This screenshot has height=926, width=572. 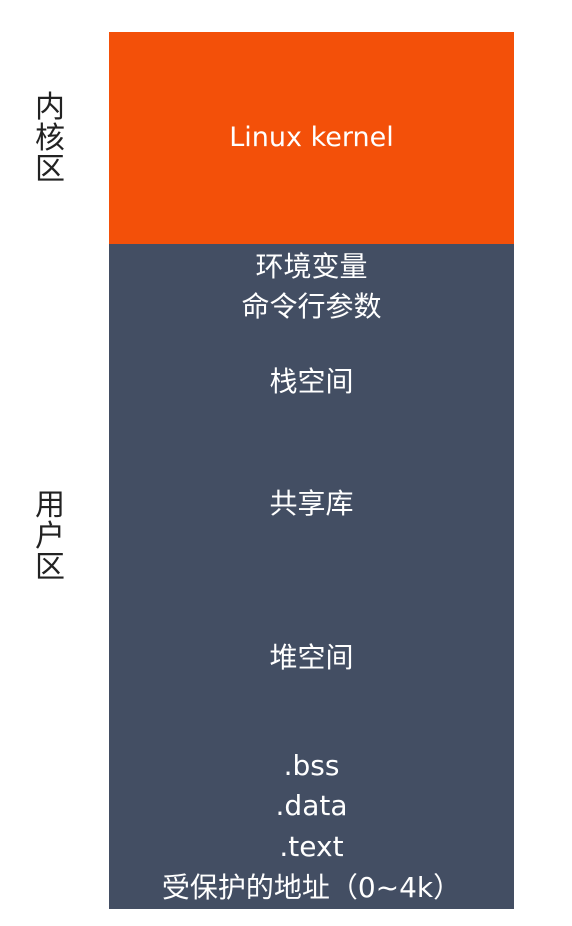 I want to click on shared-lib-label: 共享库, so click(x=311, y=503).